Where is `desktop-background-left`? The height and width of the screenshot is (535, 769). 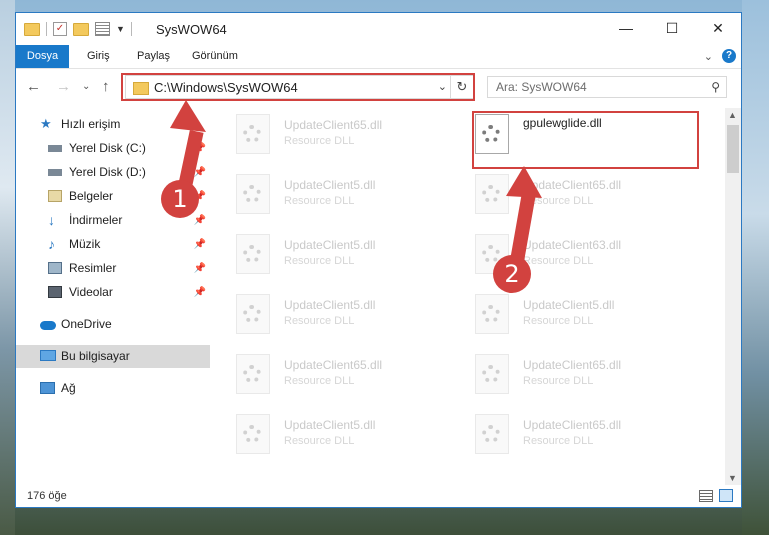
desktop-background-left is located at coordinates (7, 267).